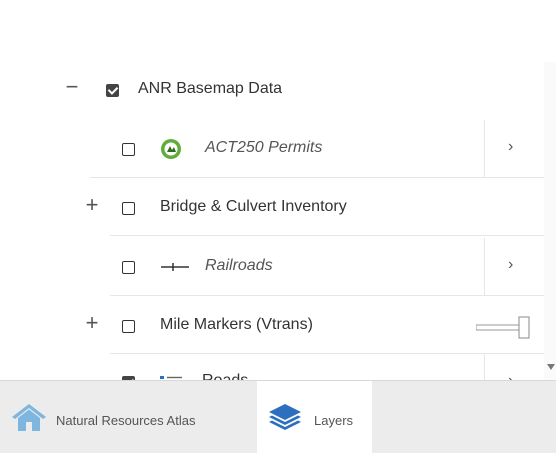 The width and height of the screenshot is (556, 453). Describe the element at coordinates (239, 265) in the screenshot. I see `layer-label-railroads: Railroads` at that location.